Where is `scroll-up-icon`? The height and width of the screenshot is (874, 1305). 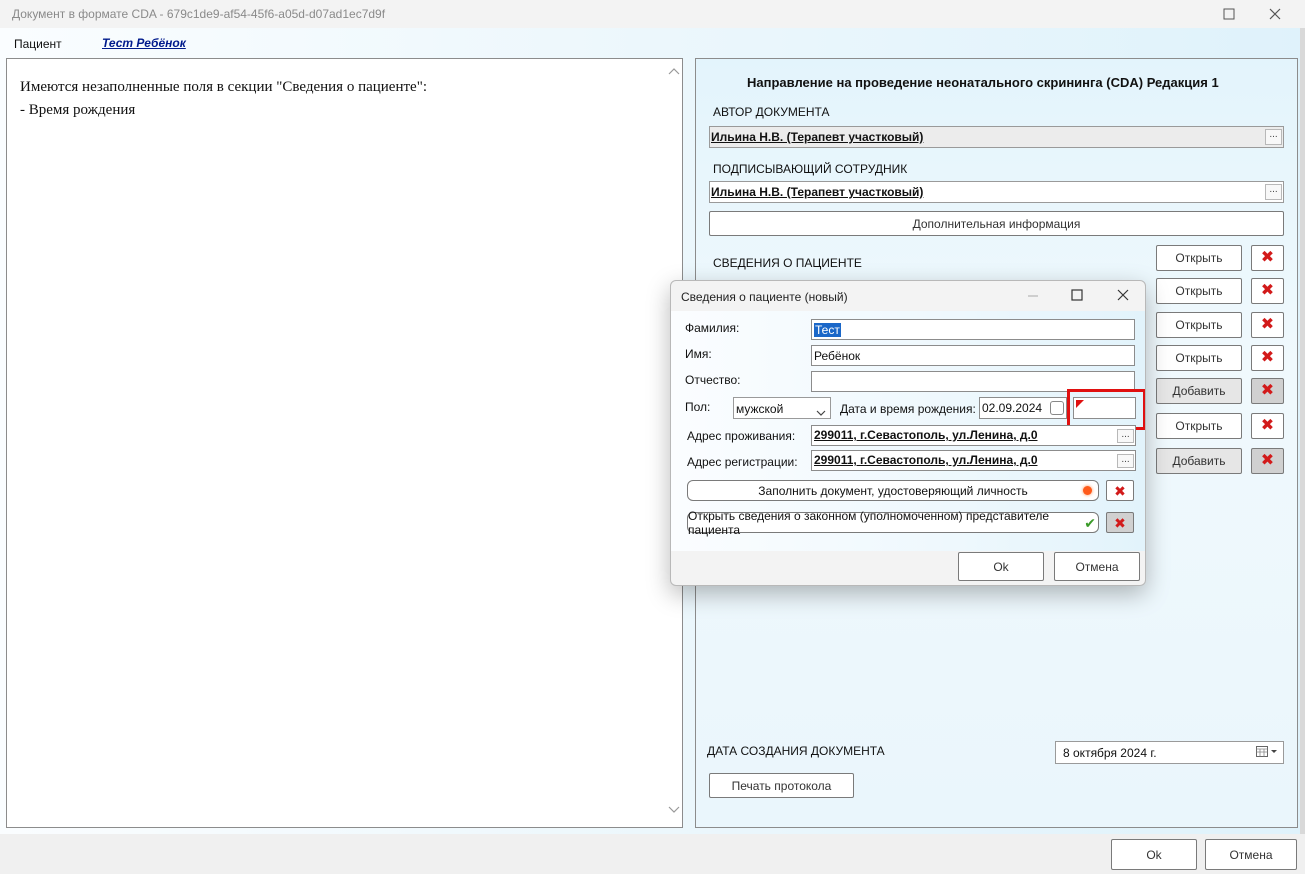 scroll-up-icon is located at coordinates (674, 72).